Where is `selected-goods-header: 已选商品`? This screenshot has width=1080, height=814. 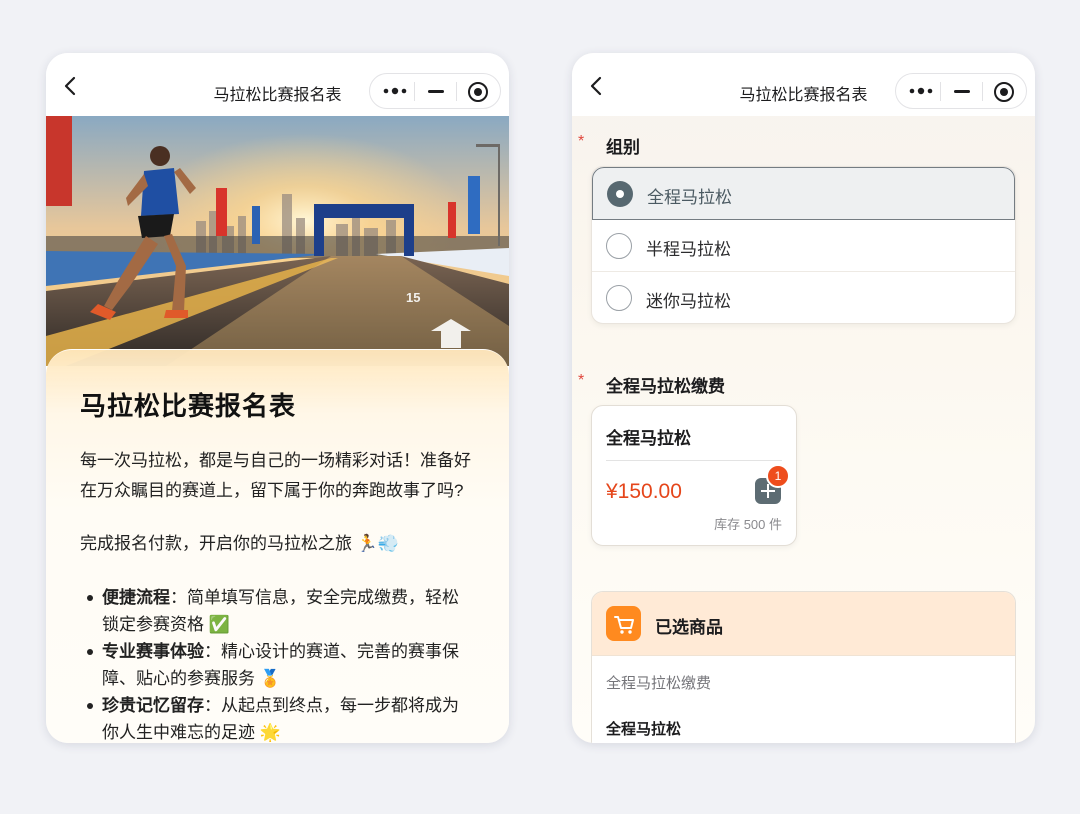 selected-goods-header: 已选商品 is located at coordinates (803, 624).